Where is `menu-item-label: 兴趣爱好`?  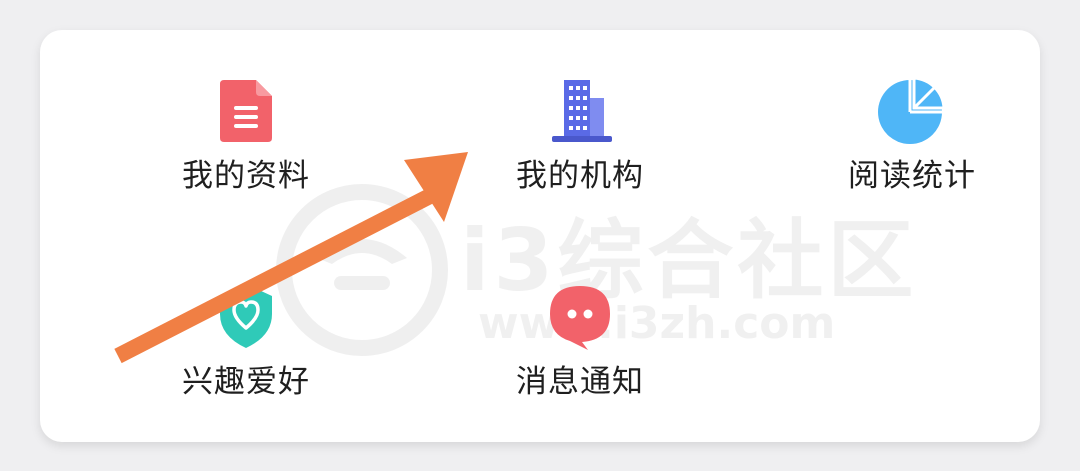
menu-item-label: 兴趣爱好 is located at coordinates (246, 382).